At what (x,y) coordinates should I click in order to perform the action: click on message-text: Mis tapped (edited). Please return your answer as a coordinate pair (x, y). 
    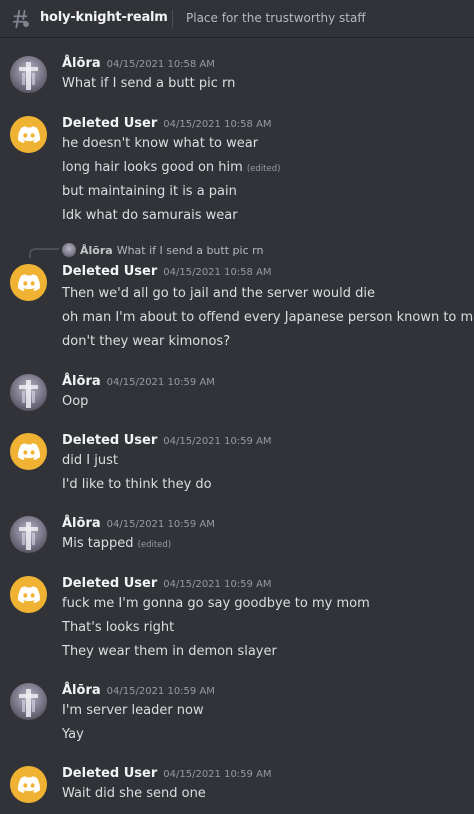
    Looking at the image, I should click on (117, 543).